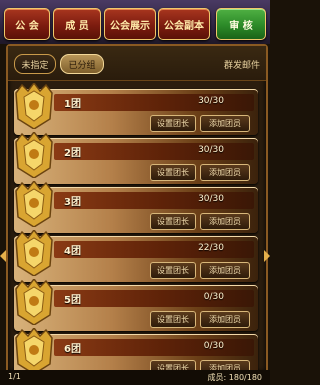  I want to click on group-name: 3团, so click(72, 202).